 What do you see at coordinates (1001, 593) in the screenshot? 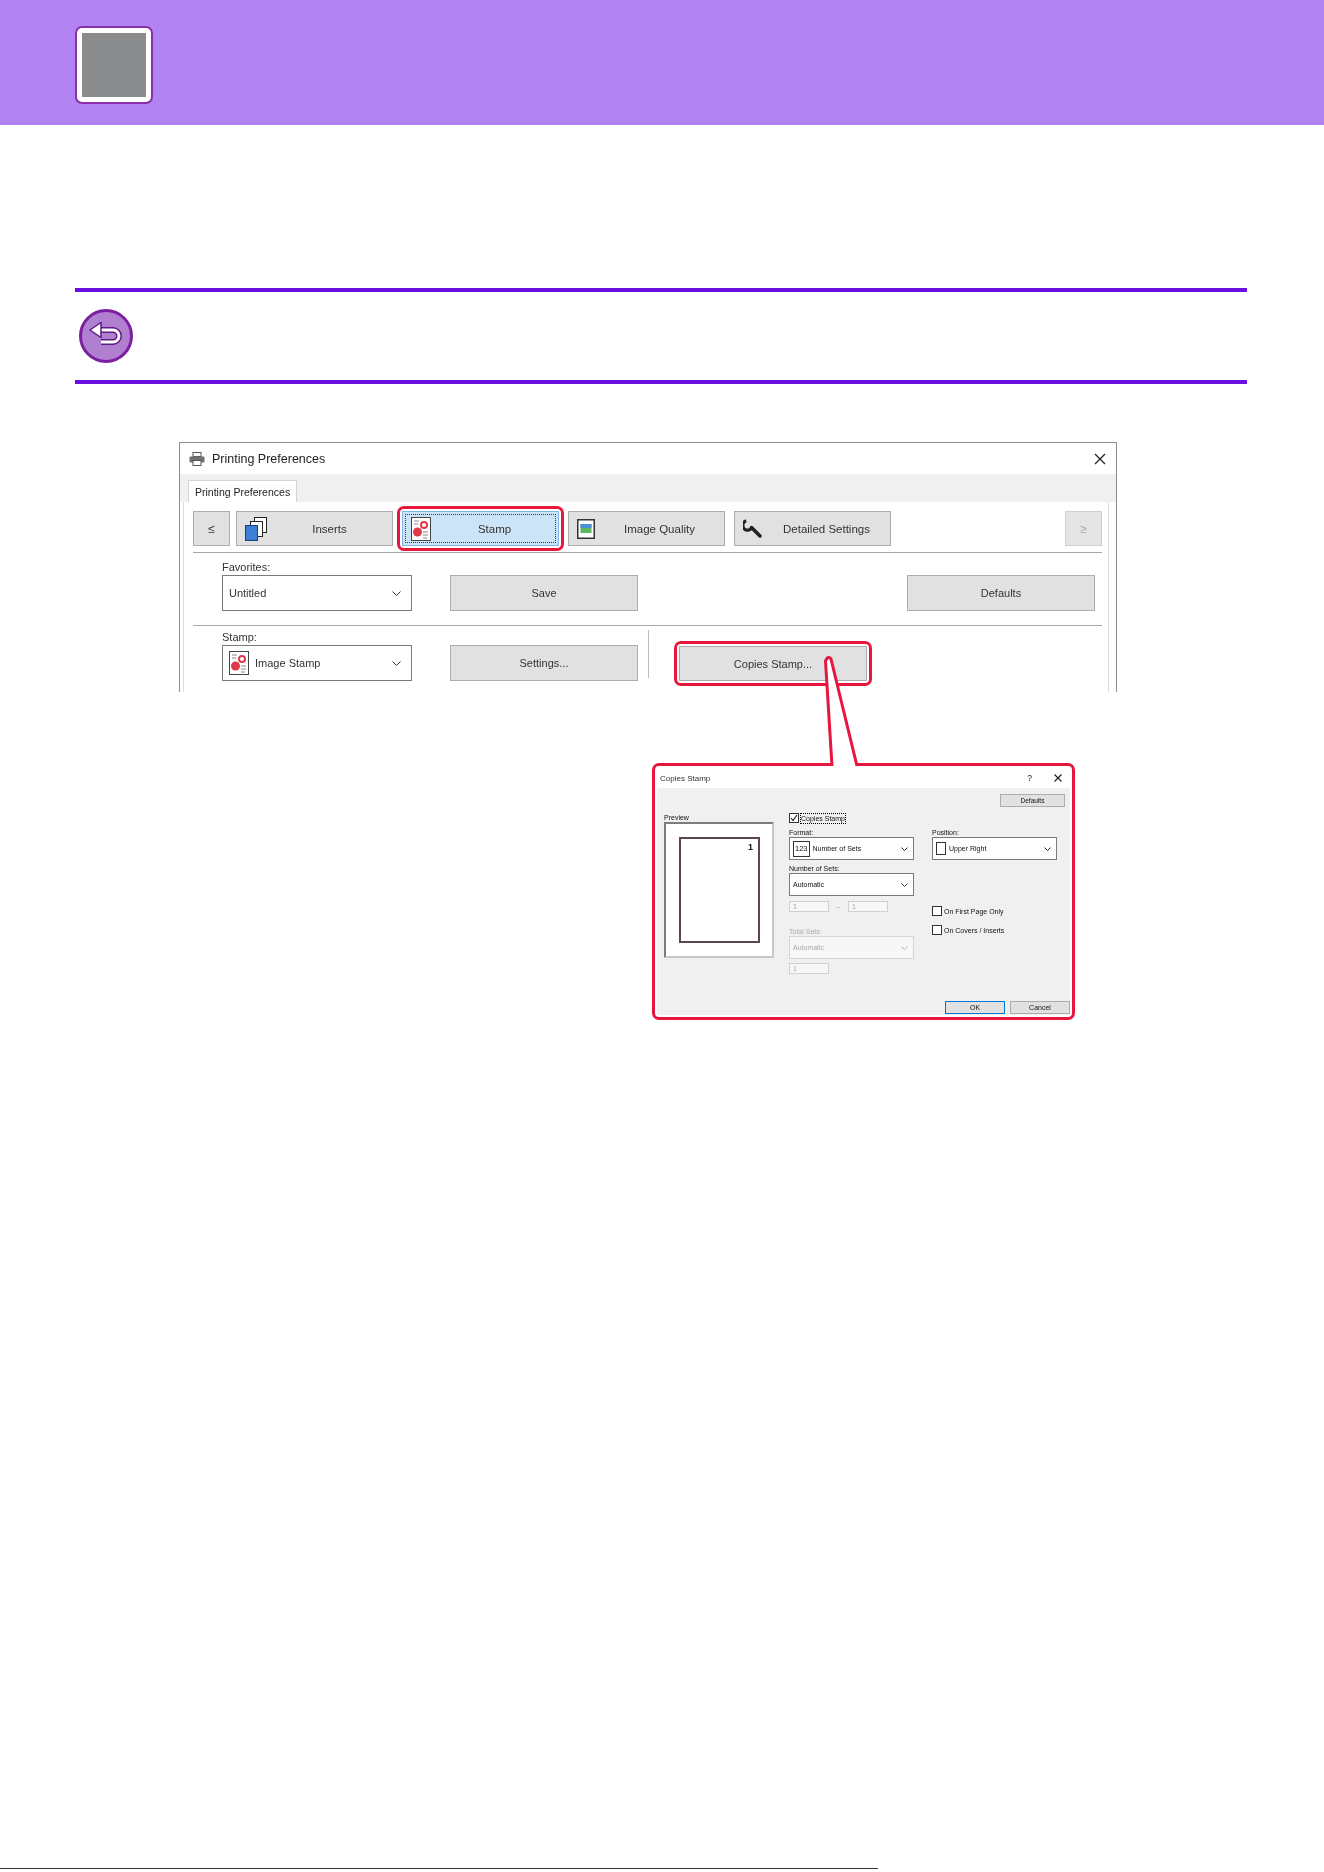
I see `defaults-button: Defaults` at bounding box center [1001, 593].